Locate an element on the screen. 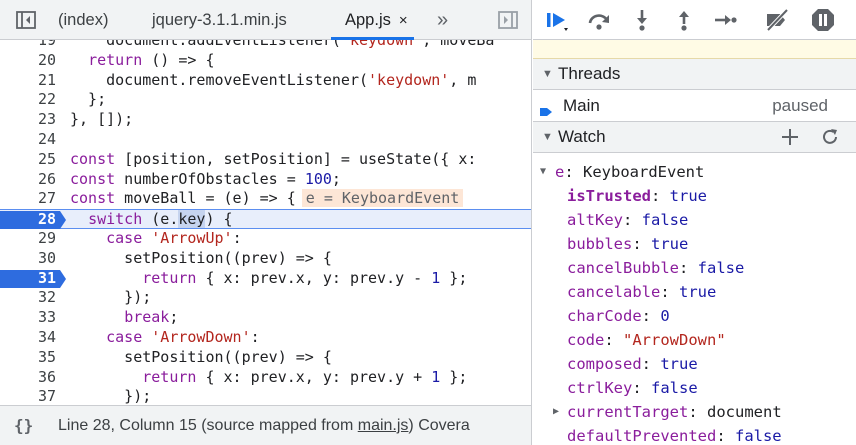 Image resolution: width=856 pixels, height=445 pixels. expand-arrow-icon: ▼ is located at coordinates (547, 137).